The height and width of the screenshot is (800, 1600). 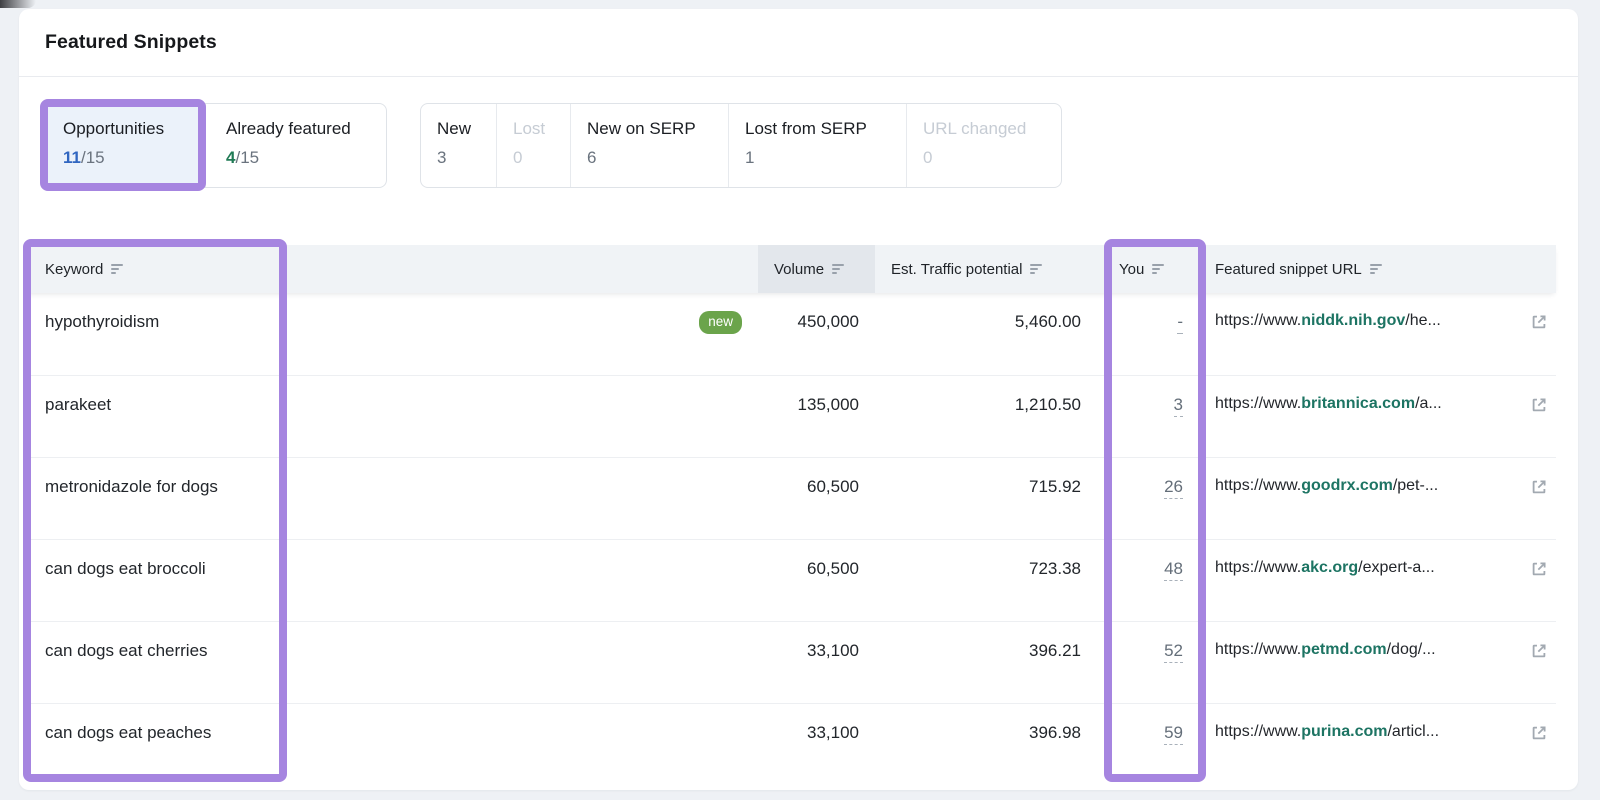 What do you see at coordinates (983, 145) in the screenshot?
I see `filter-url-changed: URL changed 0` at bounding box center [983, 145].